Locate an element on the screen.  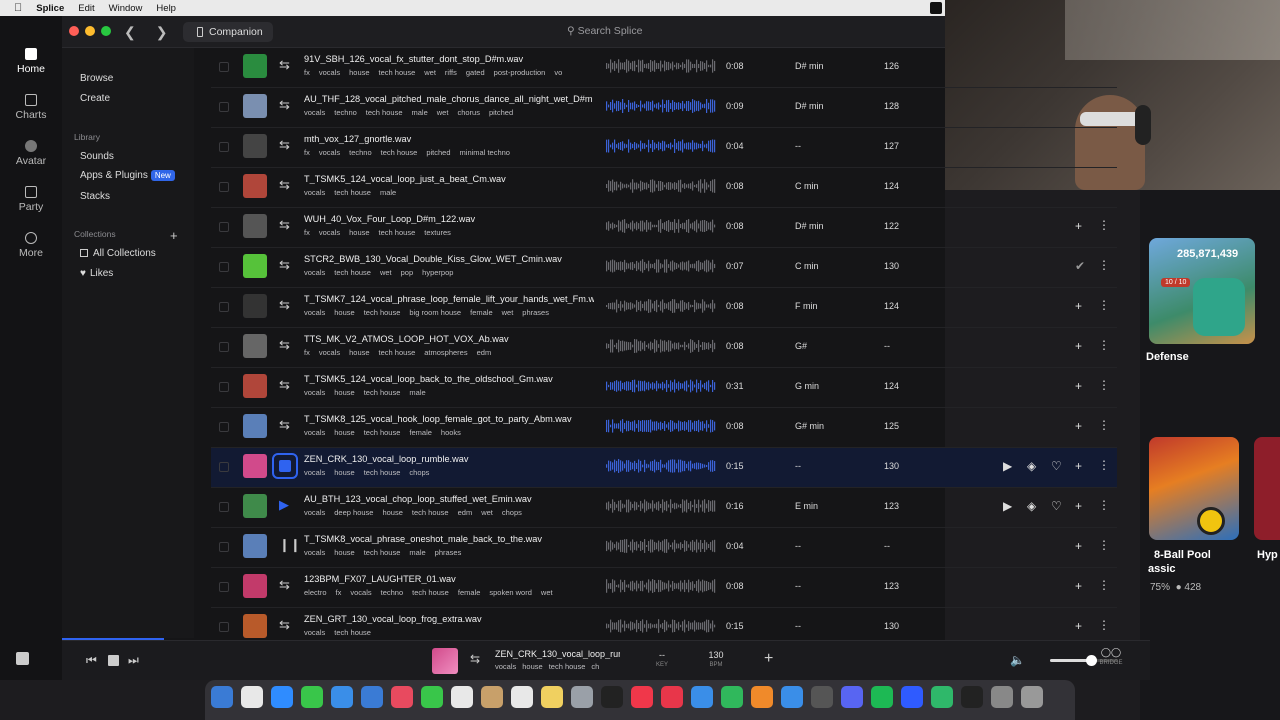
heart-icon: ♡ is located at coordinates (1056, 466).